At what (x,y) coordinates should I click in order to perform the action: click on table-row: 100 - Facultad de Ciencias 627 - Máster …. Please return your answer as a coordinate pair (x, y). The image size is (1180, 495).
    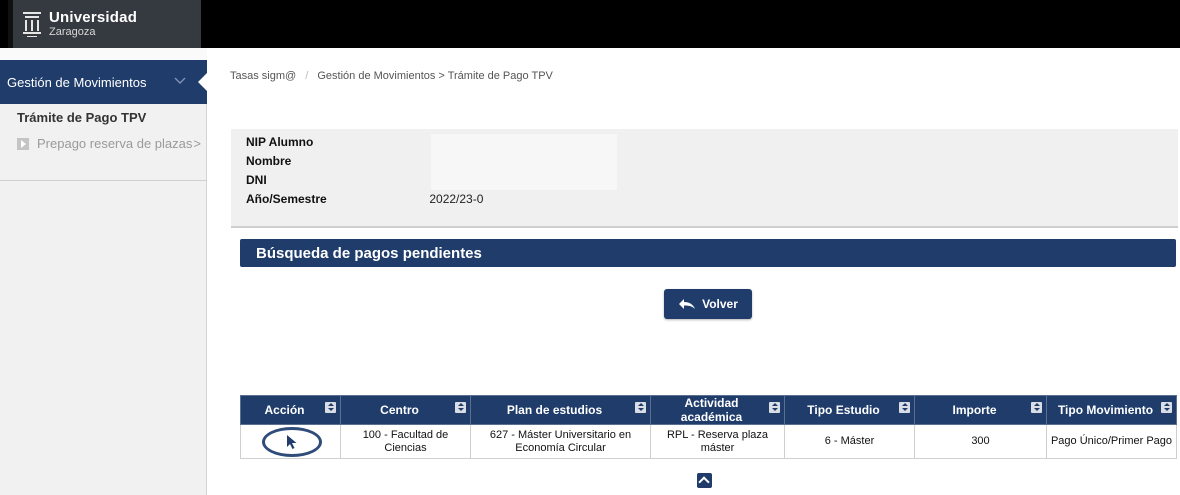
    Looking at the image, I should click on (708, 441).